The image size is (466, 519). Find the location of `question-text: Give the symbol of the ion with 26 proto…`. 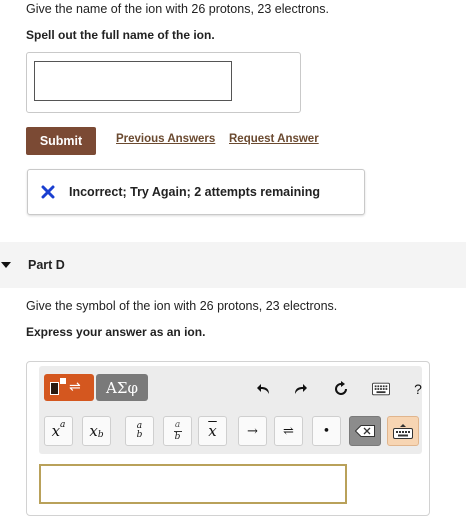

question-text: Give the symbol of the ion with 26 proto… is located at coordinates (182, 306).